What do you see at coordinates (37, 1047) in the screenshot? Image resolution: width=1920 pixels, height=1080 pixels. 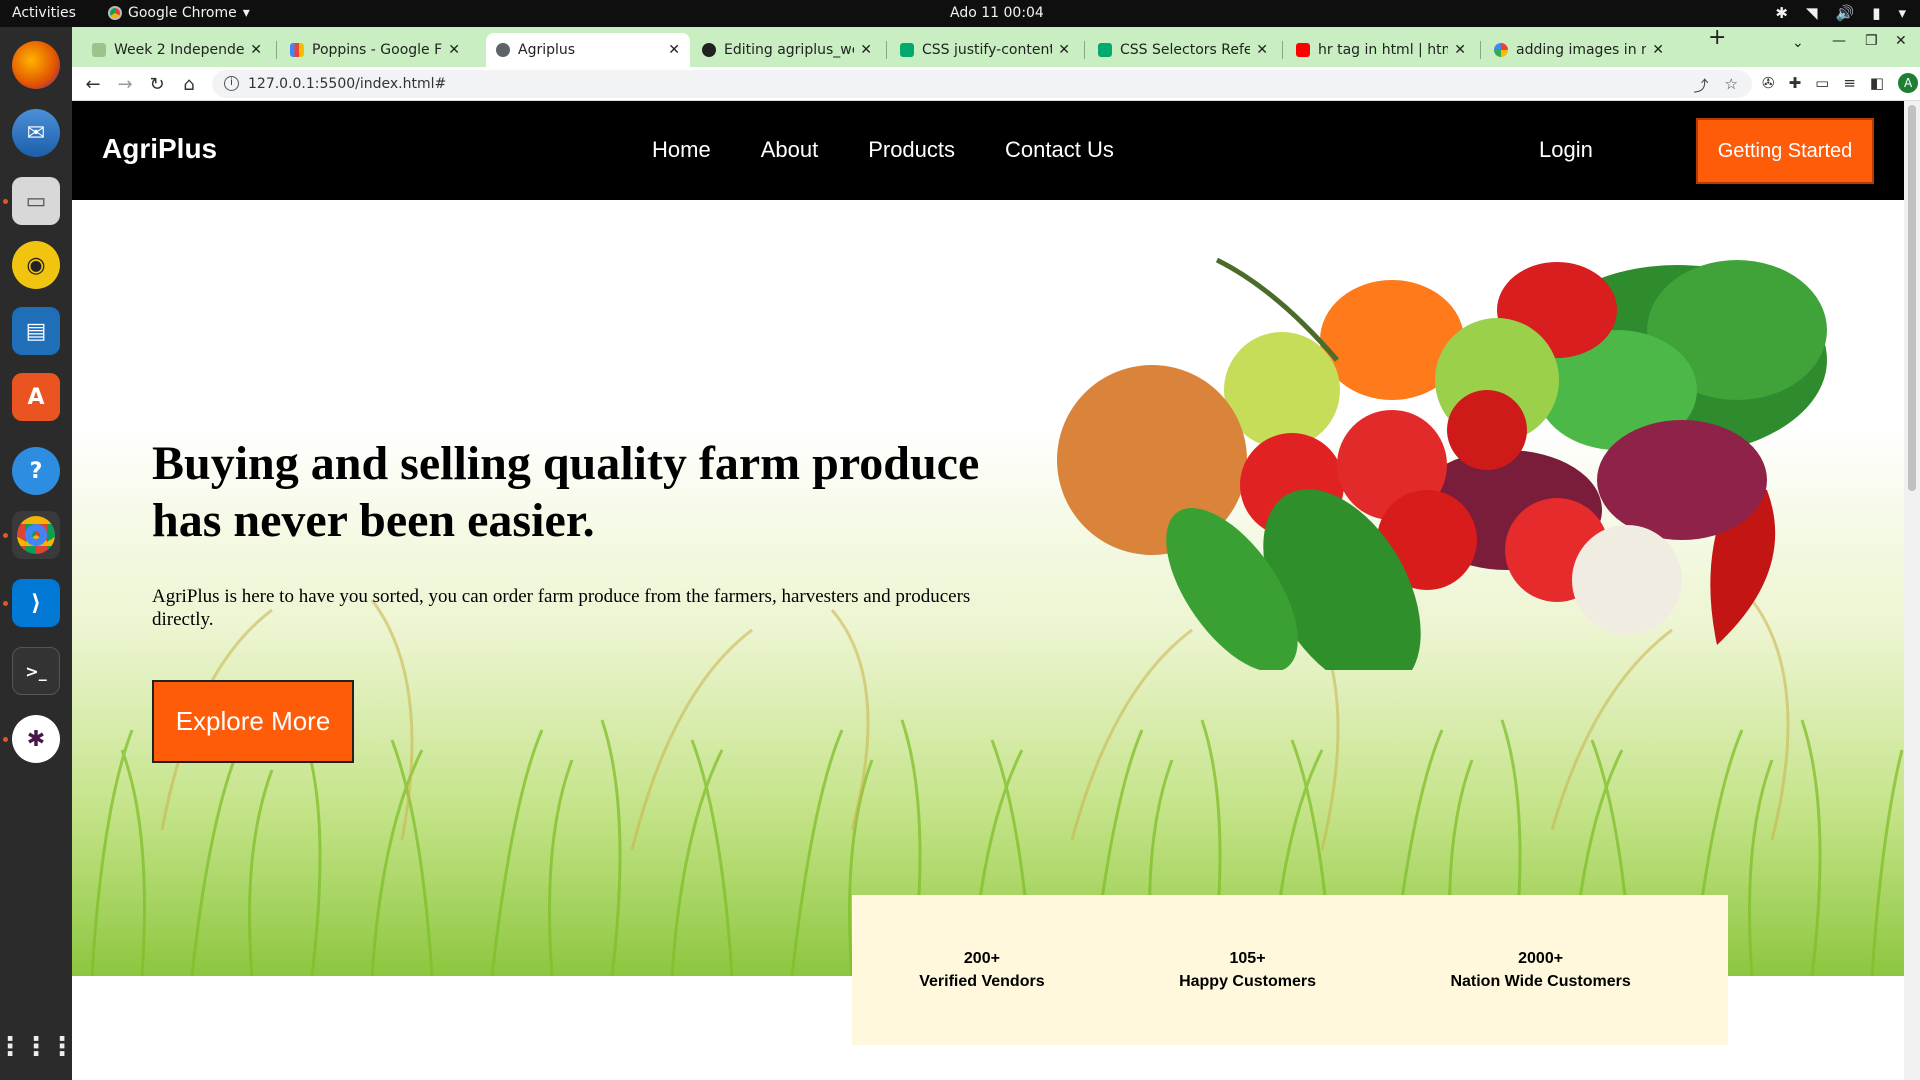 I see `show-apps-icon: ⋮⋮⋮` at bounding box center [37, 1047].